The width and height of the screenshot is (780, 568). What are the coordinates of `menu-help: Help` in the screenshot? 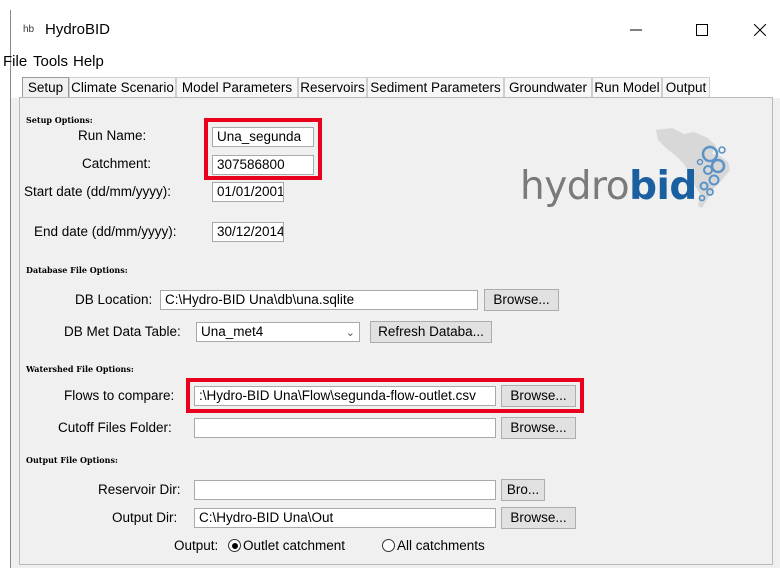 It's located at (88, 61).